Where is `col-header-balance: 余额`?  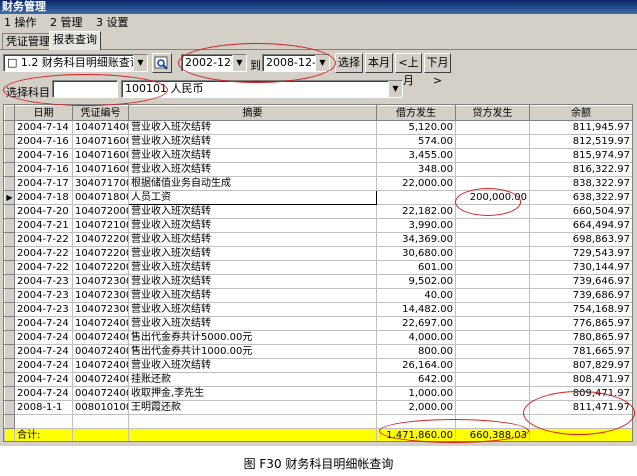
col-header-balance: 余额 is located at coordinates (580, 113).